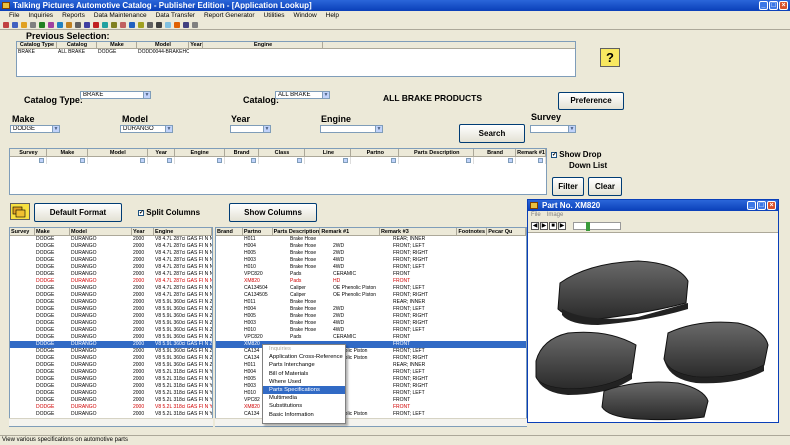  I want to click on close-button: ×, so click(783, 5).